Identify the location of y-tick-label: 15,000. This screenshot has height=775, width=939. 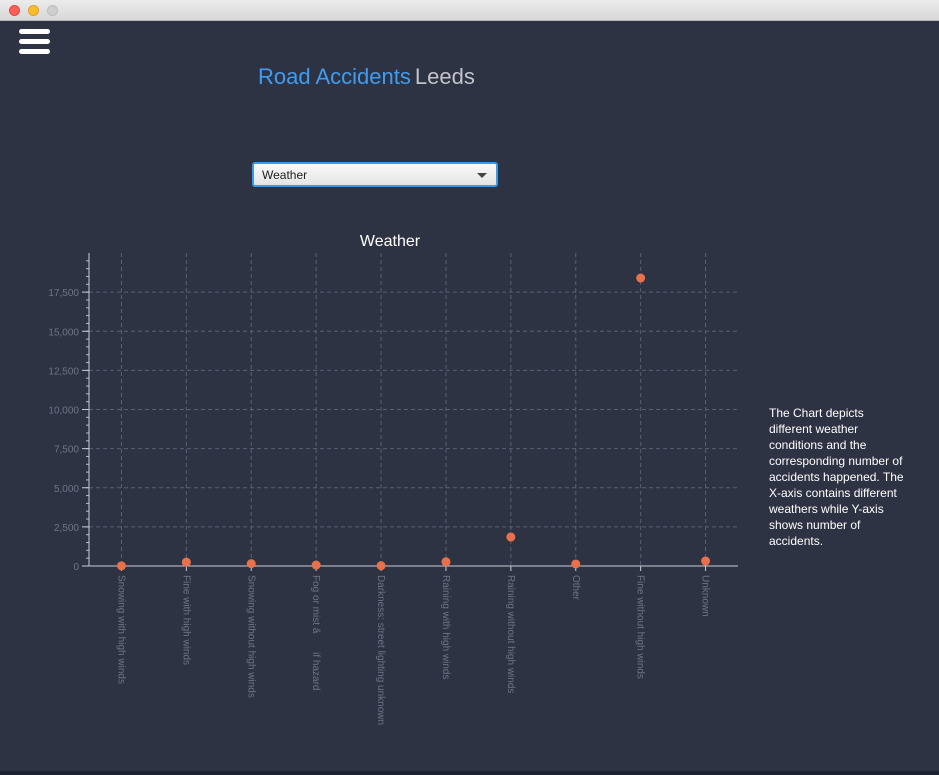
(63, 332).